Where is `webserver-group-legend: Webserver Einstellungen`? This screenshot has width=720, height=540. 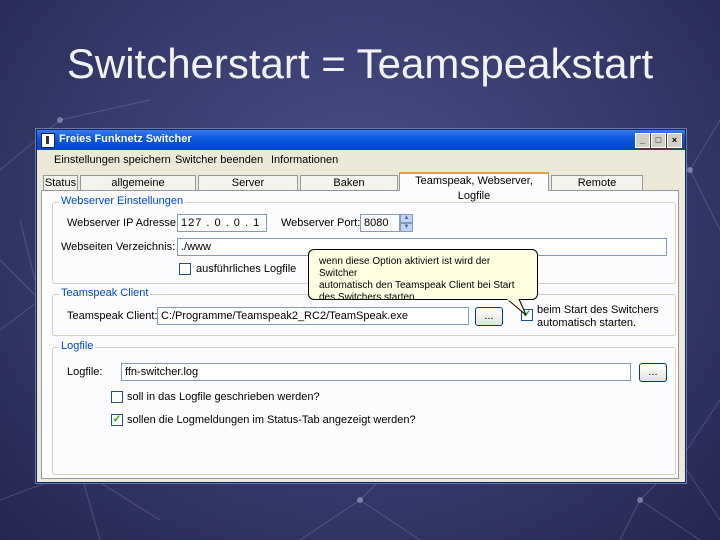
webserver-group-legend: Webserver Einstellungen is located at coordinates (122, 201).